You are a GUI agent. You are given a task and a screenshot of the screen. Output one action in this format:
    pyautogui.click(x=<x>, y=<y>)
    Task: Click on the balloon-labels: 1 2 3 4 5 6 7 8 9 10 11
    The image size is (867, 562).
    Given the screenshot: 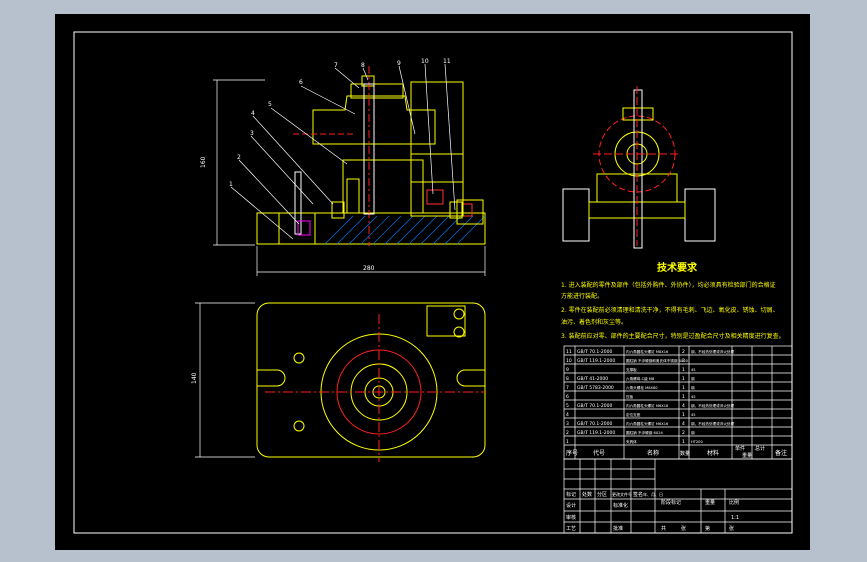 What is the action you would take?
    pyautogui.click(x=340, y=123)
    